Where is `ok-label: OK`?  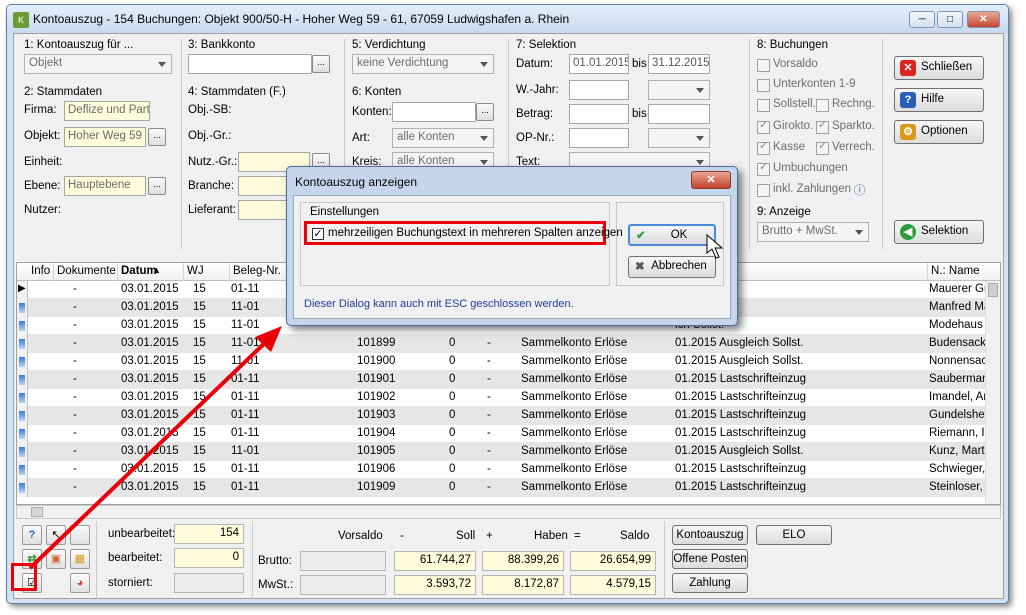 ok-label: OK is located at coordinates (679, 235).